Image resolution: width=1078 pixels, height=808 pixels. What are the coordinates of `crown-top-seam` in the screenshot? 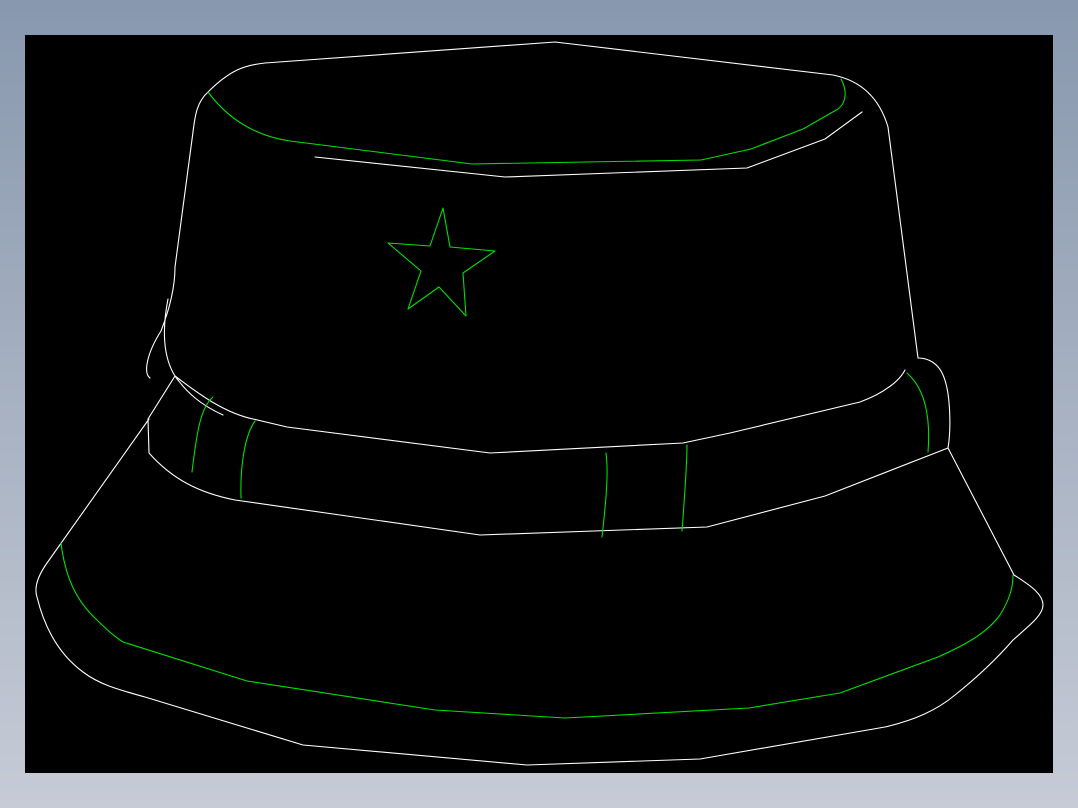 It's located at (526, 121).